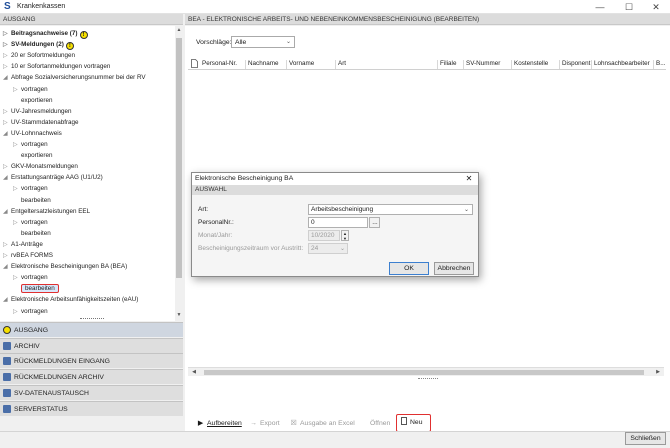 The height and width of the screenshot is (448, 670). Describe the element at coordinates (38, 45) in the screenshot. I see `tree-item: ▷ SV-Meldungen (2)!` at that location.